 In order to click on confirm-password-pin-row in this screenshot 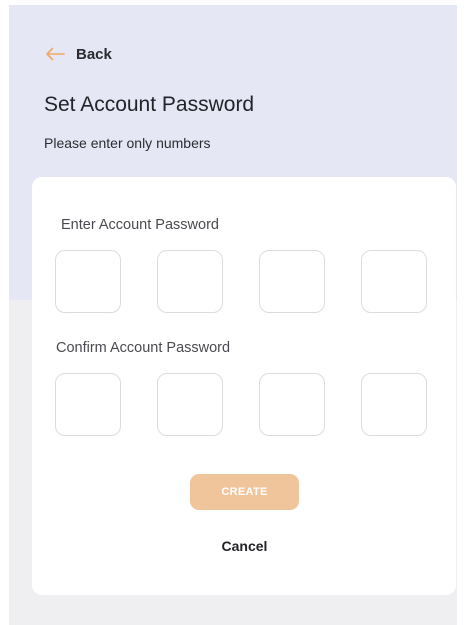, I will do `click(241, 404)`.